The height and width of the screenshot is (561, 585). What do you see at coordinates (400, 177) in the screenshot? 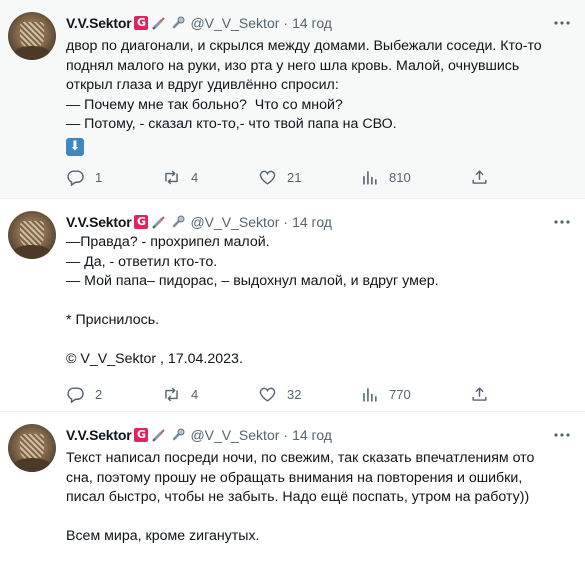
I see `views-count: 810` at bounding box center [400, 177].